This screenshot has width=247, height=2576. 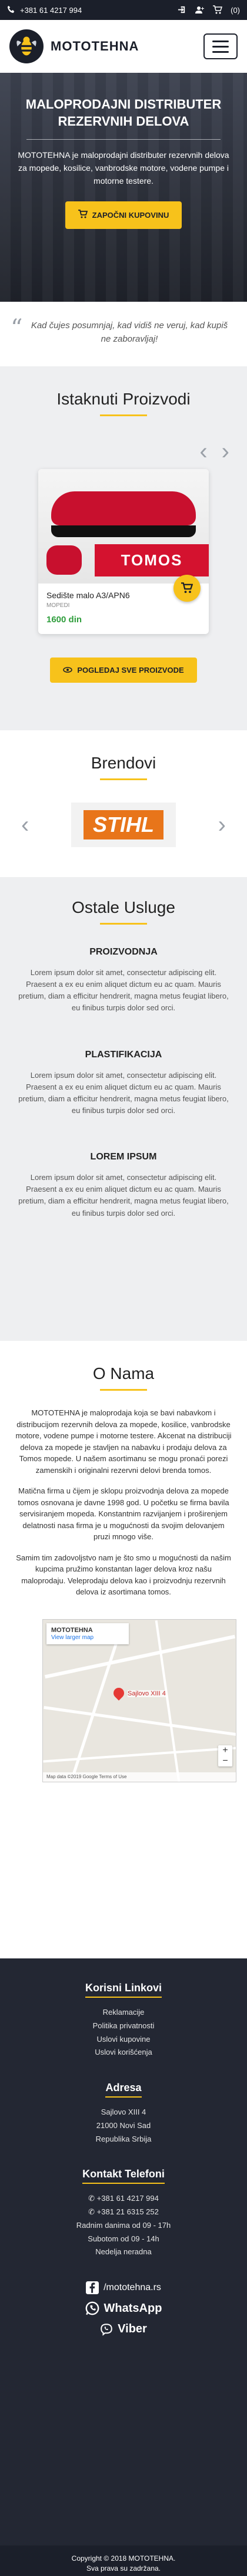 What do you see at coordinates (200, 10) in the screenshot?
I see `add-user-icon` at bounding box center [200, 10].